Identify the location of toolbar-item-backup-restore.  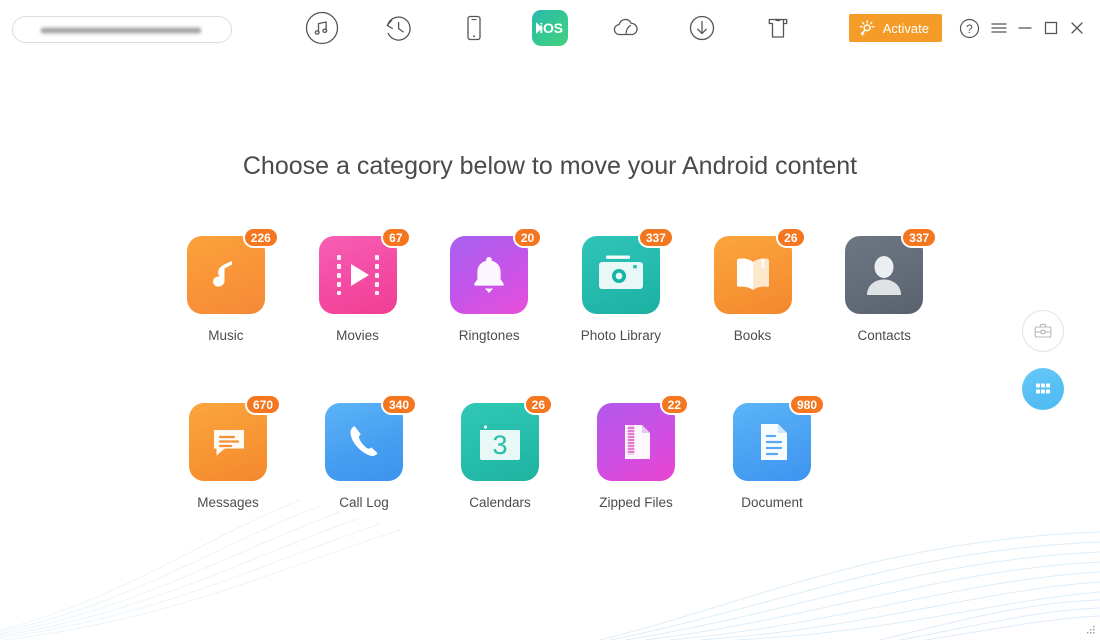
(397, 28).